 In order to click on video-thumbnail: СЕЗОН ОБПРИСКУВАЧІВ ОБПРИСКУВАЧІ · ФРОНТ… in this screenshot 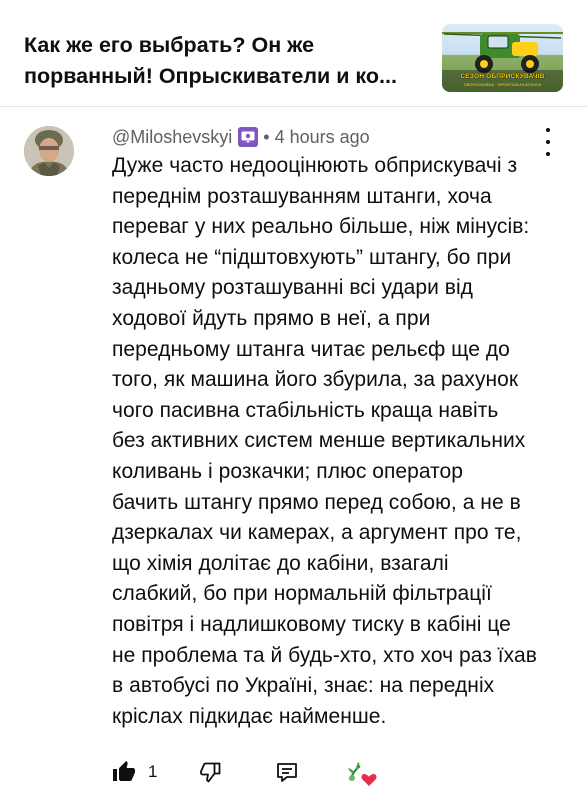, I will do `click(502, 58)`.